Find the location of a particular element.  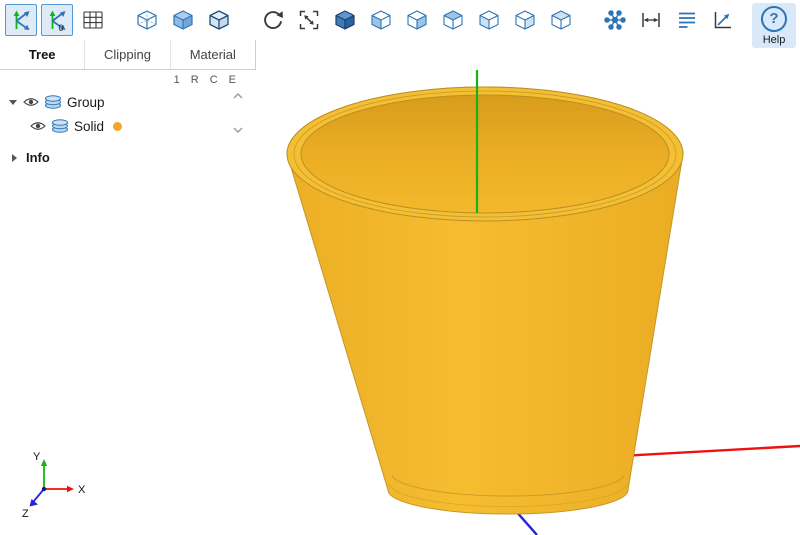

column-header-c: C is located at coordinates (214, 80).